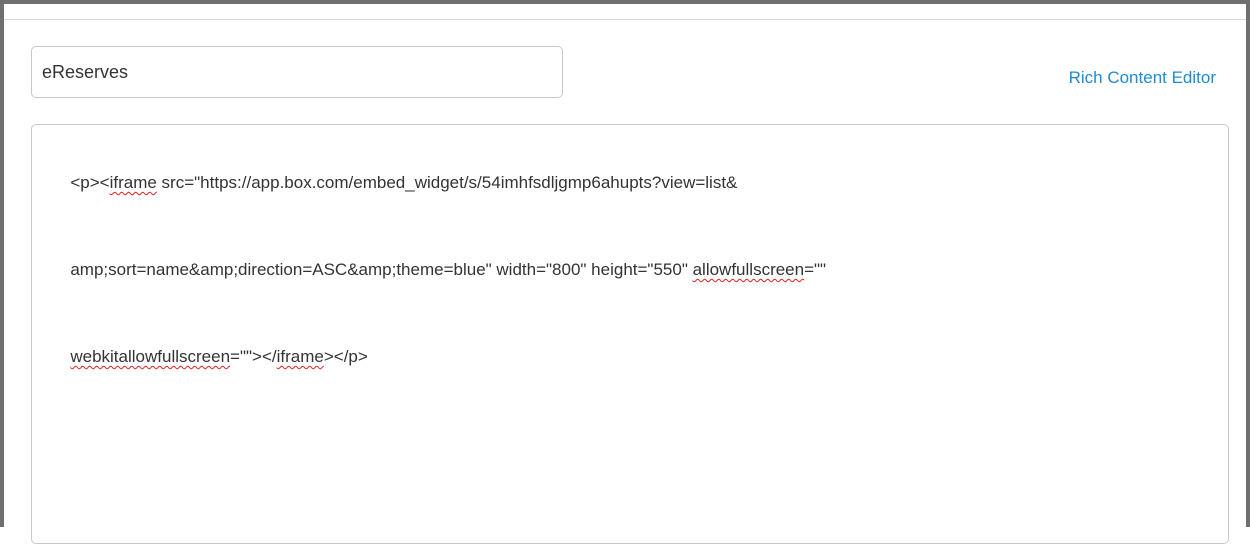 The image size is (1250, 544). Describe the element at coordinates (297, 72) in the screenshot. I see `page-title-input` at that location.